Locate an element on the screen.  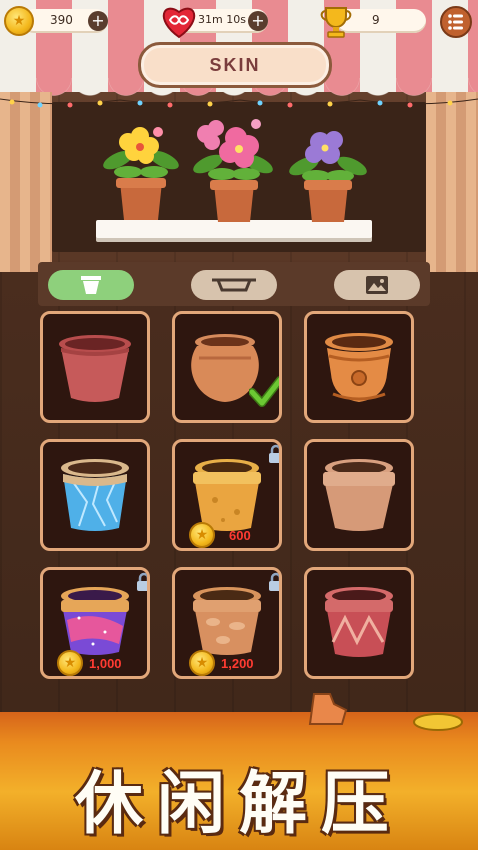
ornate-orange-pot-image is located at coordinates (359, 367).